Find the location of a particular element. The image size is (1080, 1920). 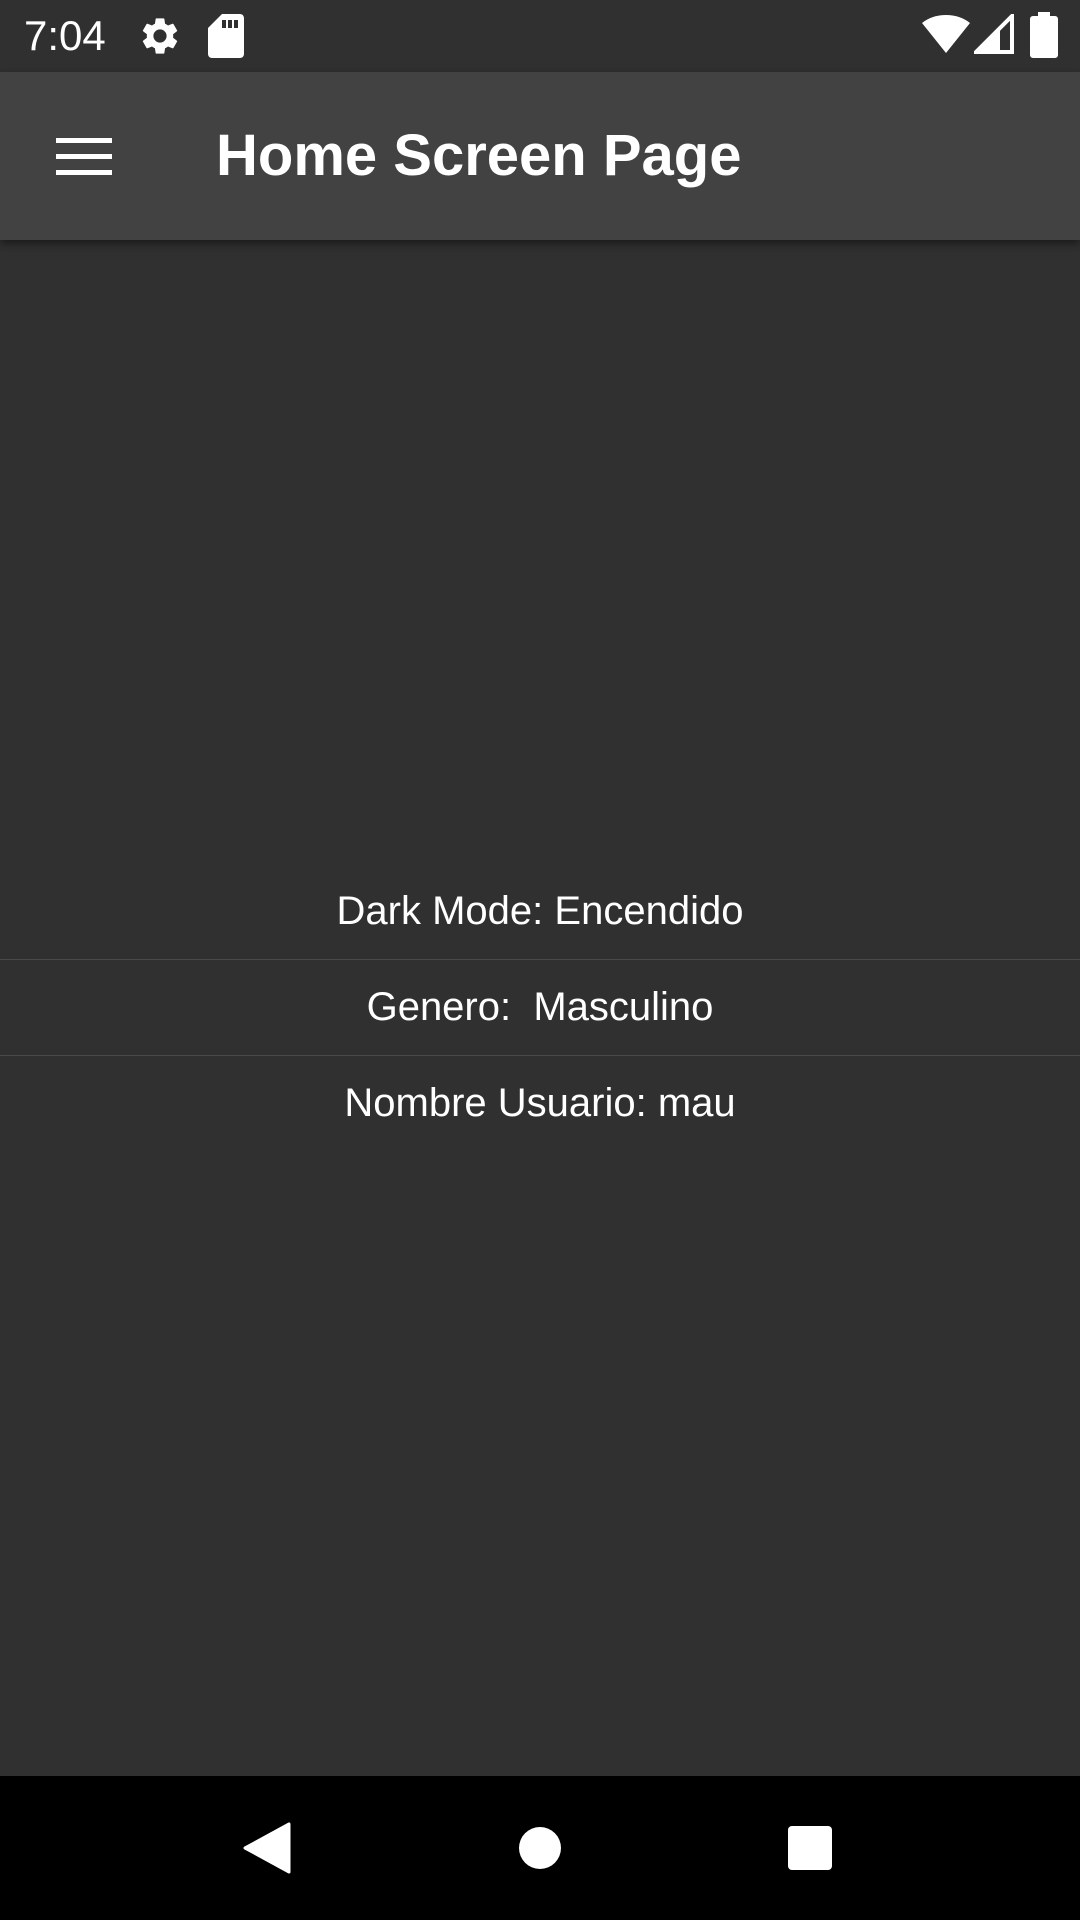

recents-button is located at coordinates (810, 1848).